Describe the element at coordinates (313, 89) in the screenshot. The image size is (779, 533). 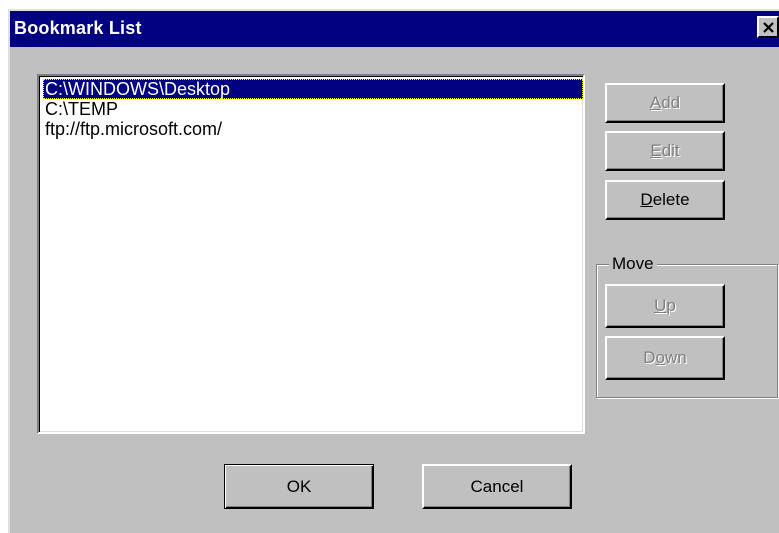
I see `list-item: C:\WINDOWS\Desktop` at that location.